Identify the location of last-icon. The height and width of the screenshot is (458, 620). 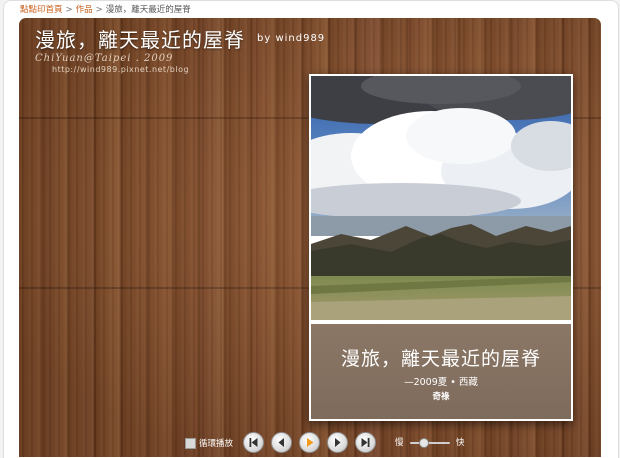
(365, 442).